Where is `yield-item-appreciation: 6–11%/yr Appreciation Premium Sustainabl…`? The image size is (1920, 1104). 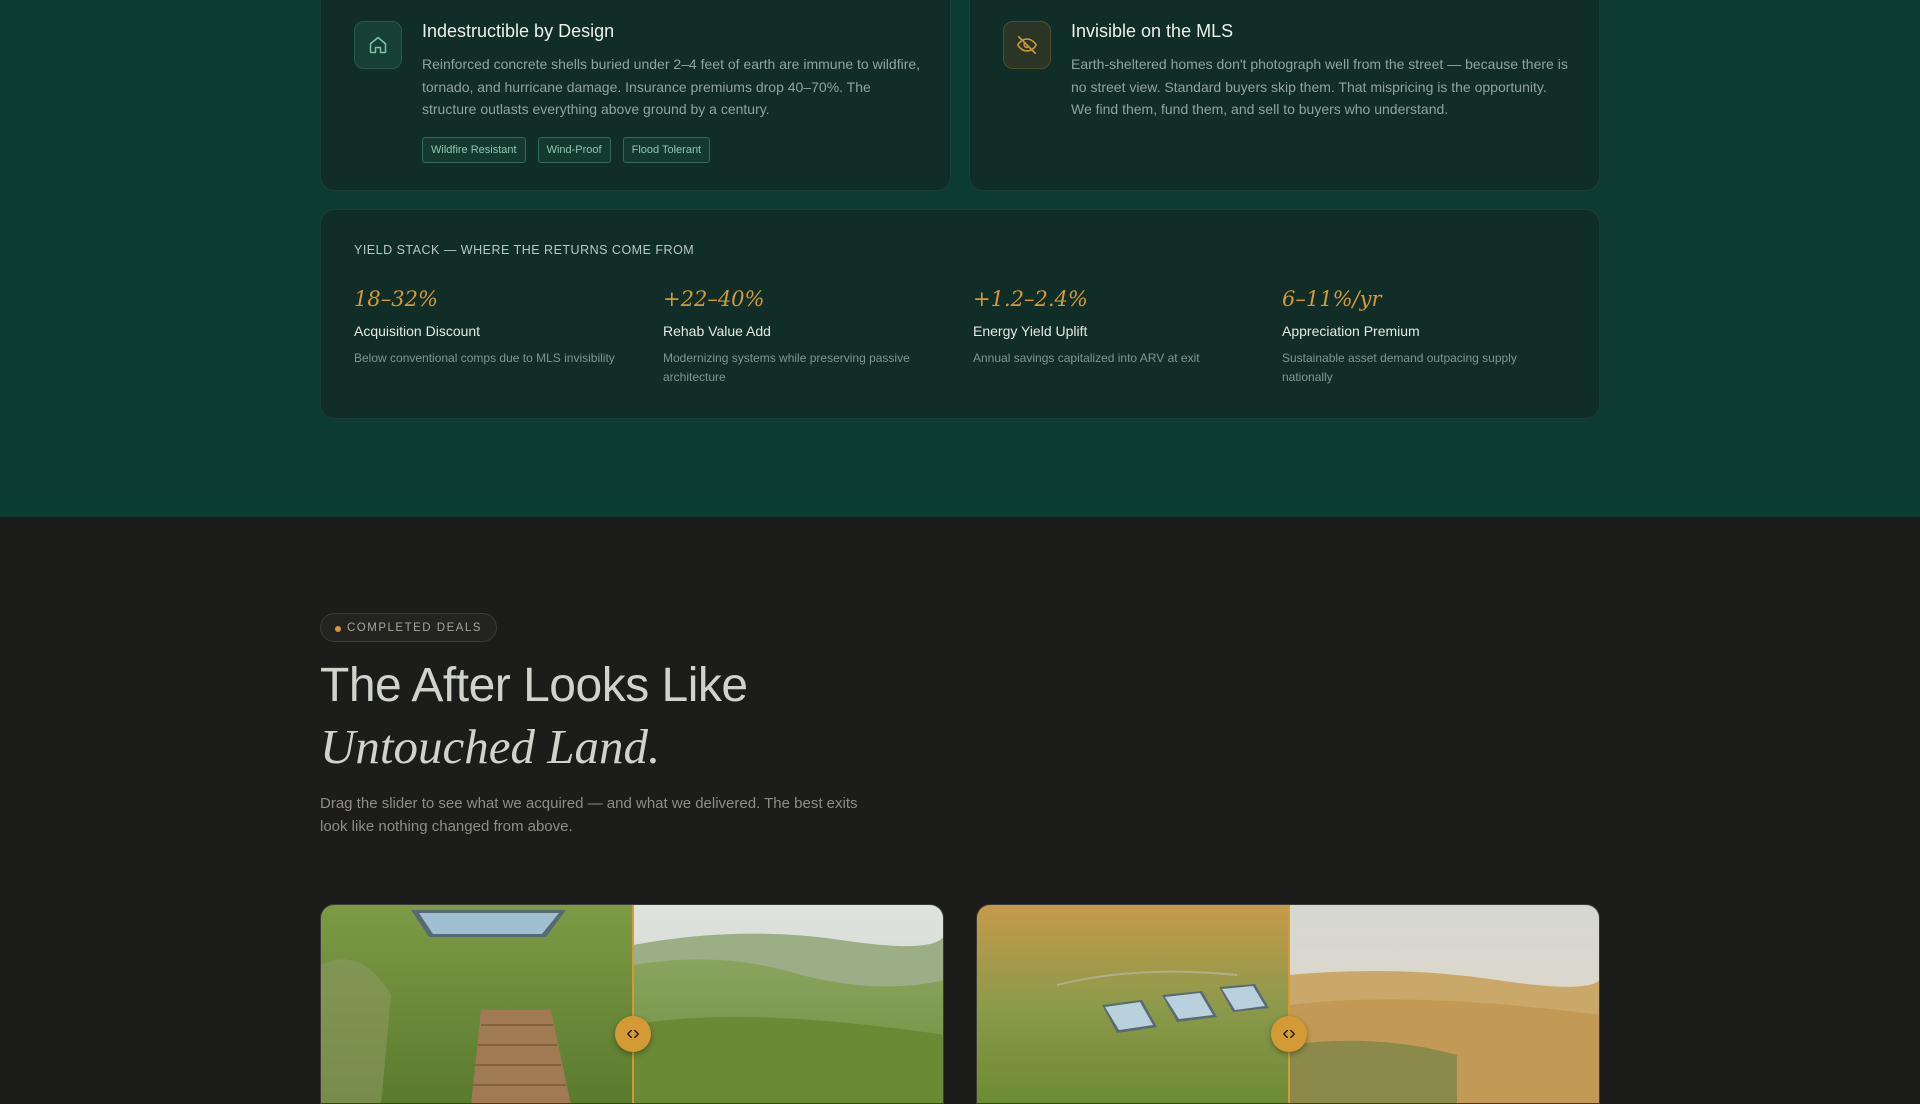
yield-item-appreciation: 6–11%/yr Appreciation Premium Sustainabl… is located at coordinates (1422, 337).